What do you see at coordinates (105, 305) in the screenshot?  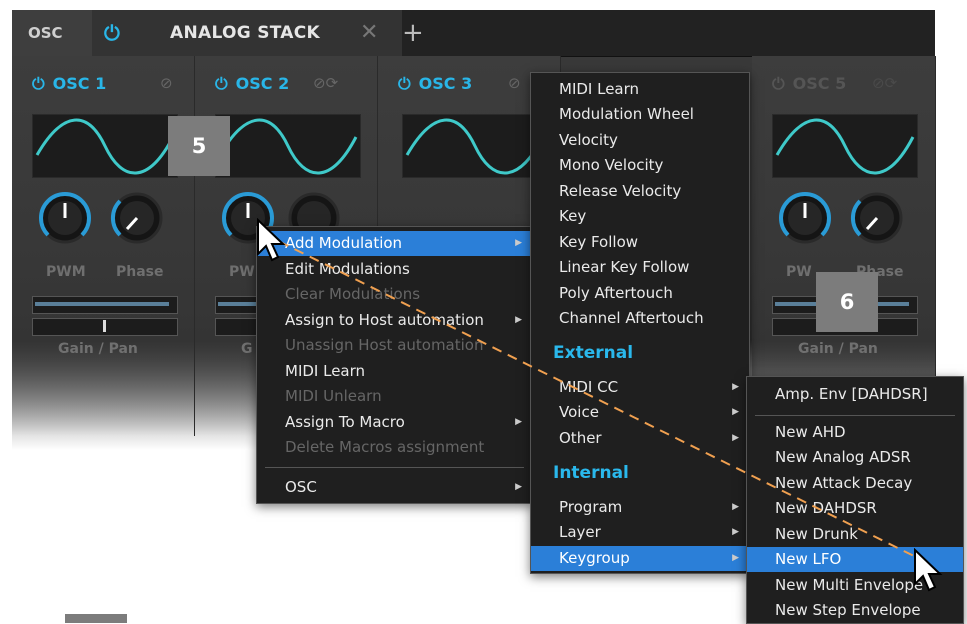 I see `gain-slider` at bounding box center [105, 305].